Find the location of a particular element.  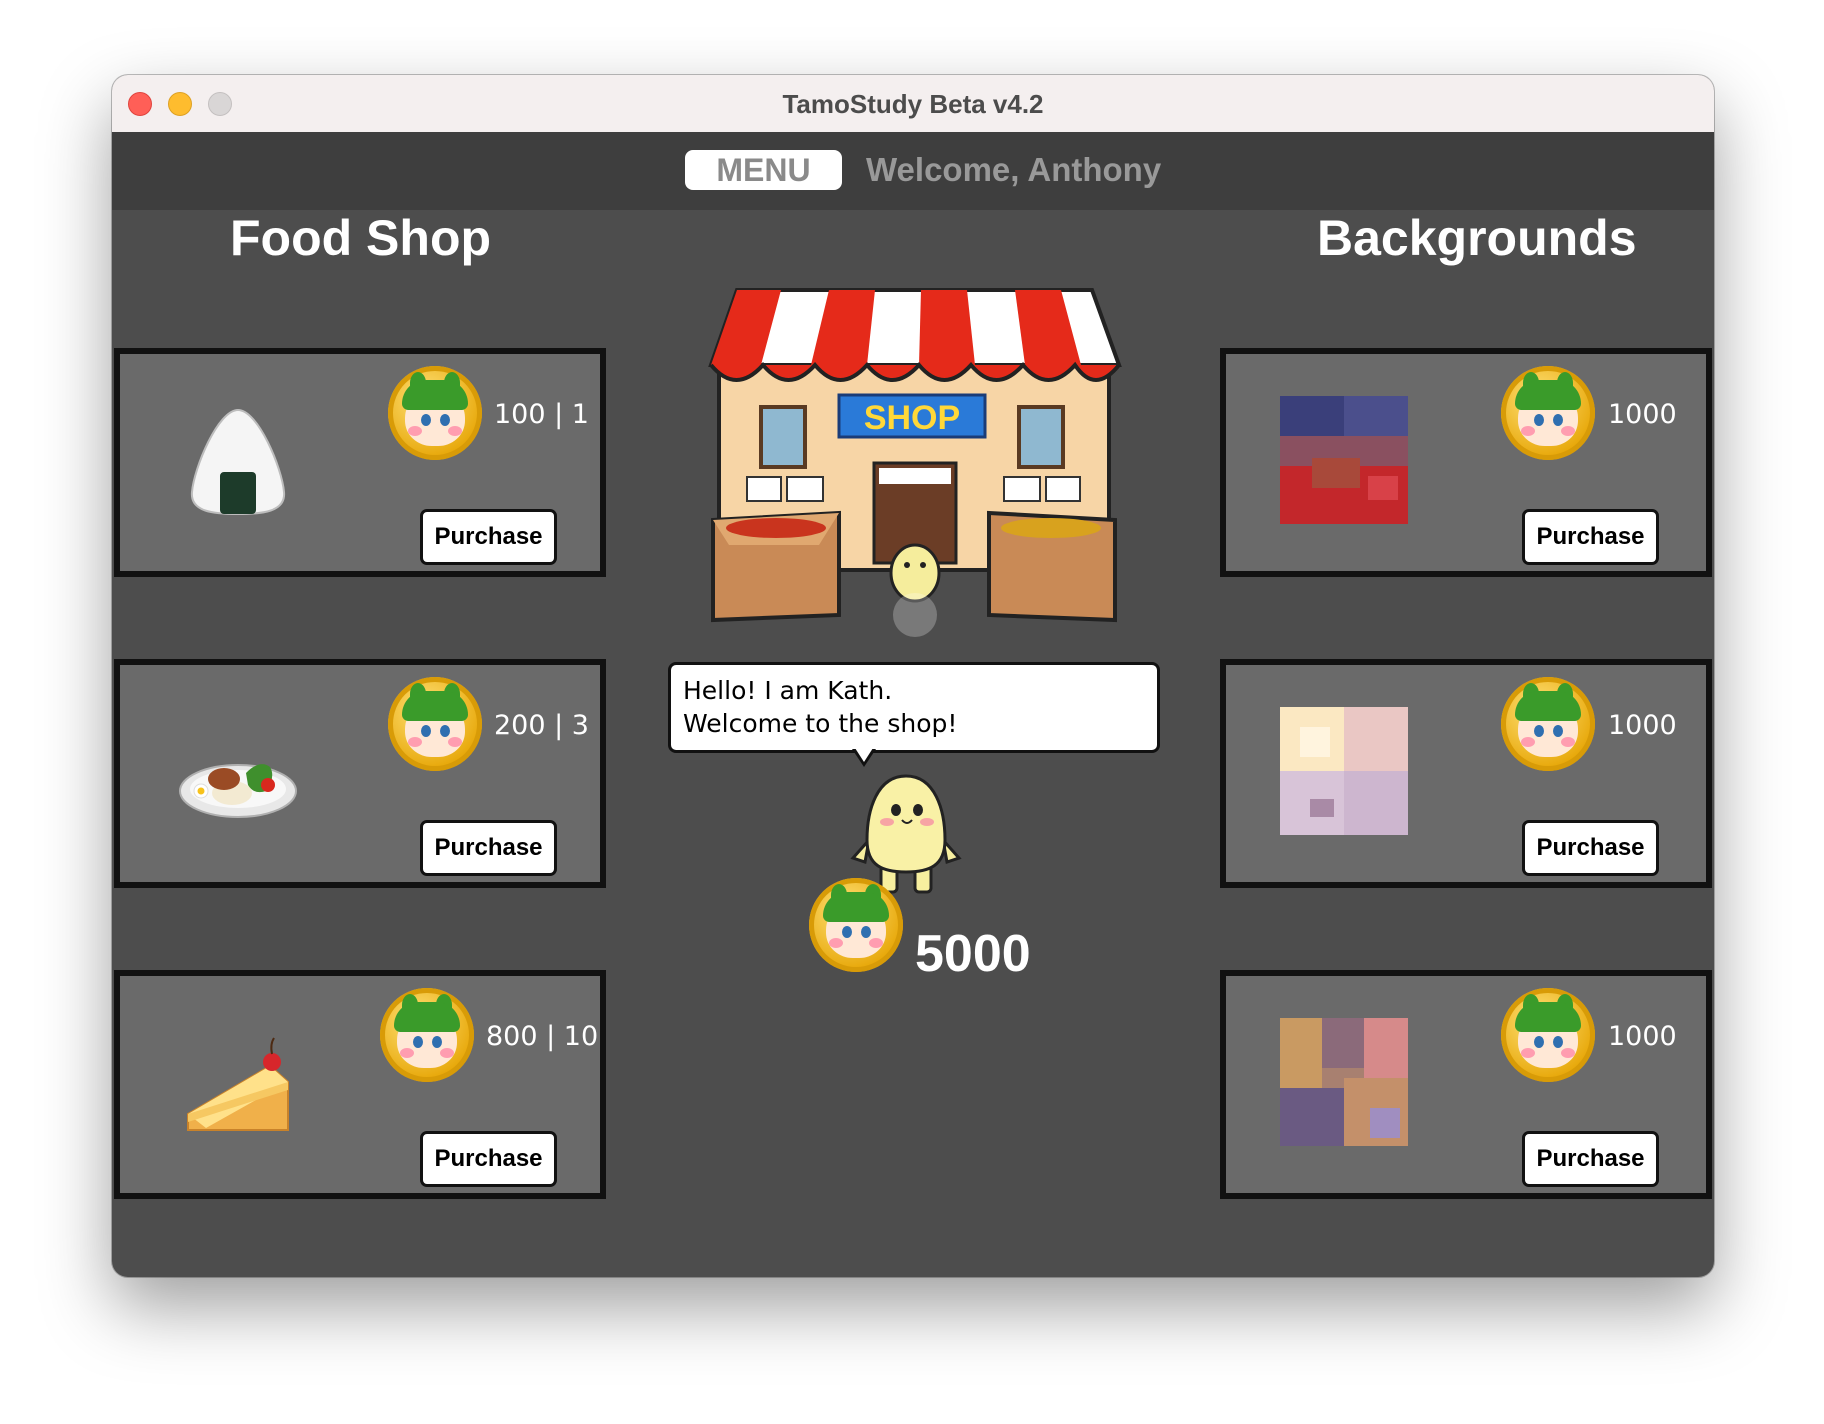

shop-building-illustration: SHOP is located at coordinates (915, 462).